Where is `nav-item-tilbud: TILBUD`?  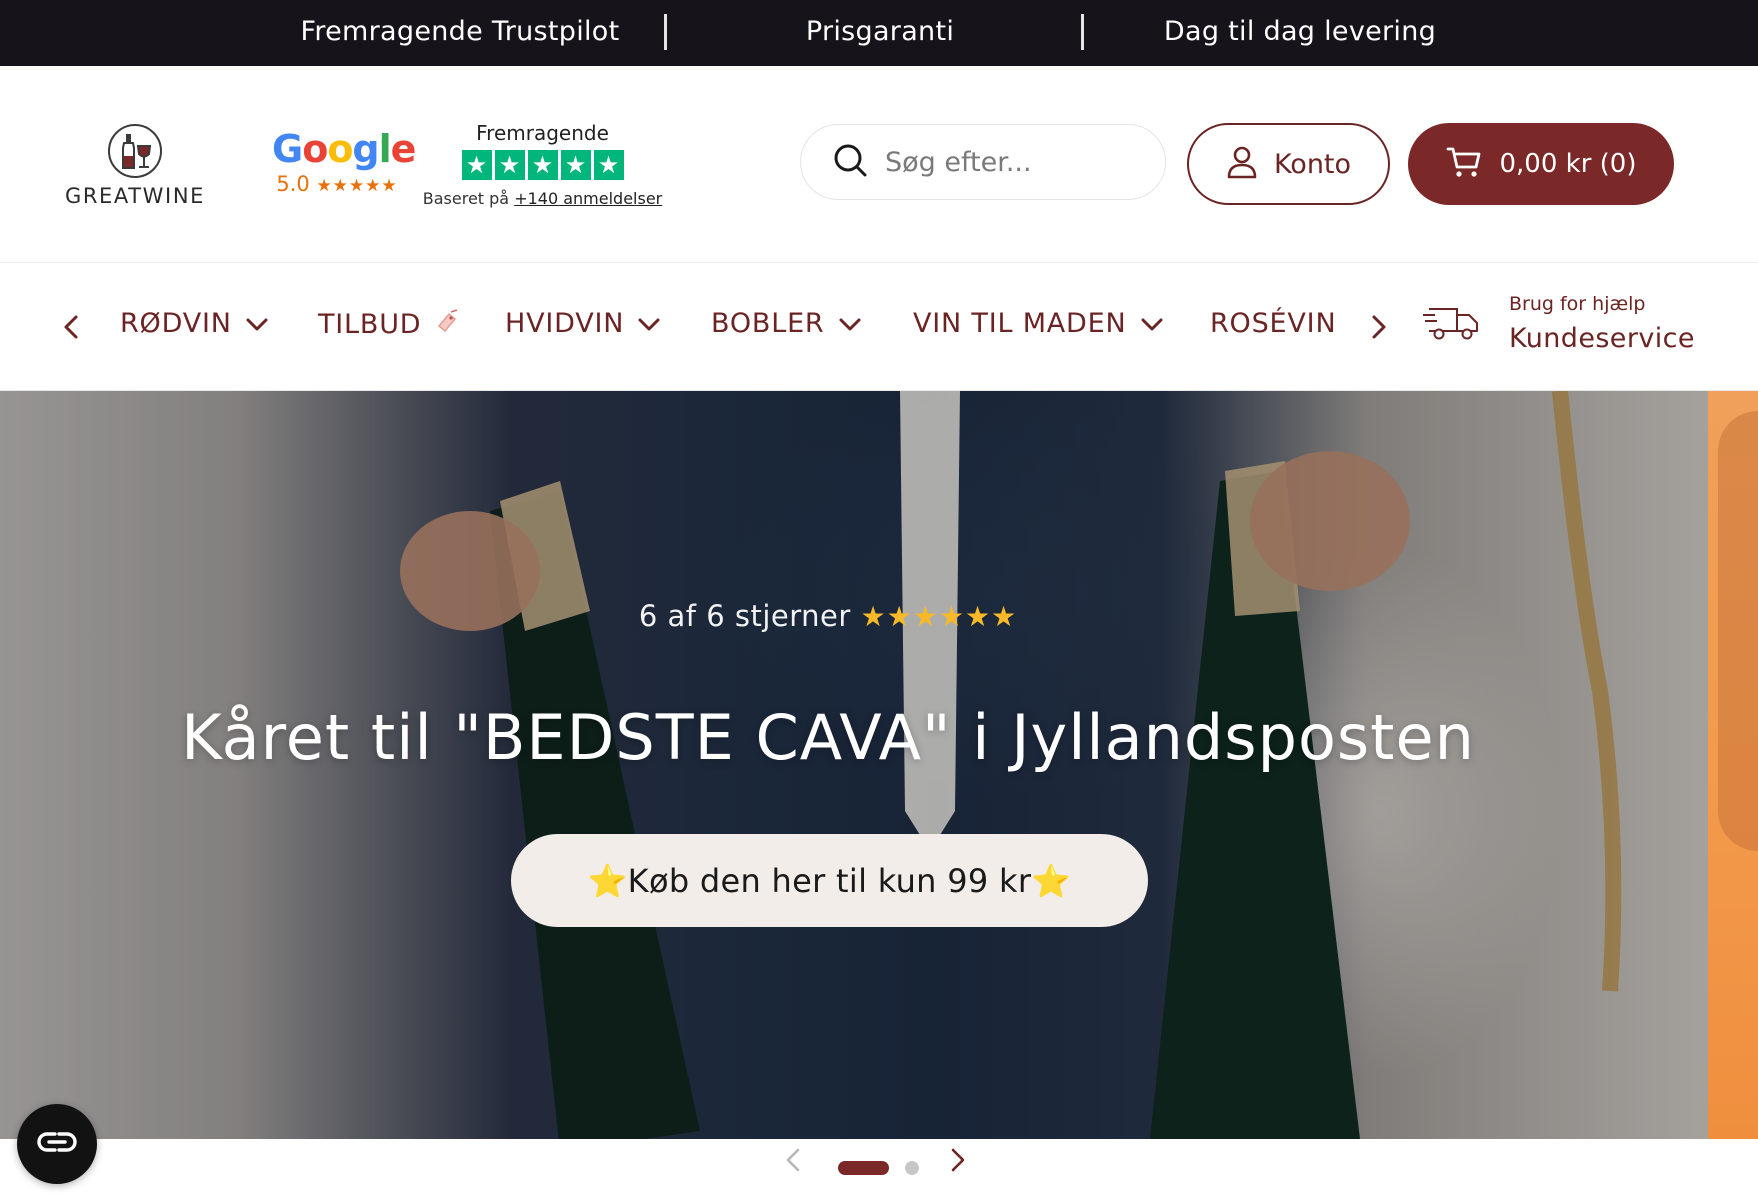 nav-item-tilbud: TILBUD is located at coordinates (388, 324).